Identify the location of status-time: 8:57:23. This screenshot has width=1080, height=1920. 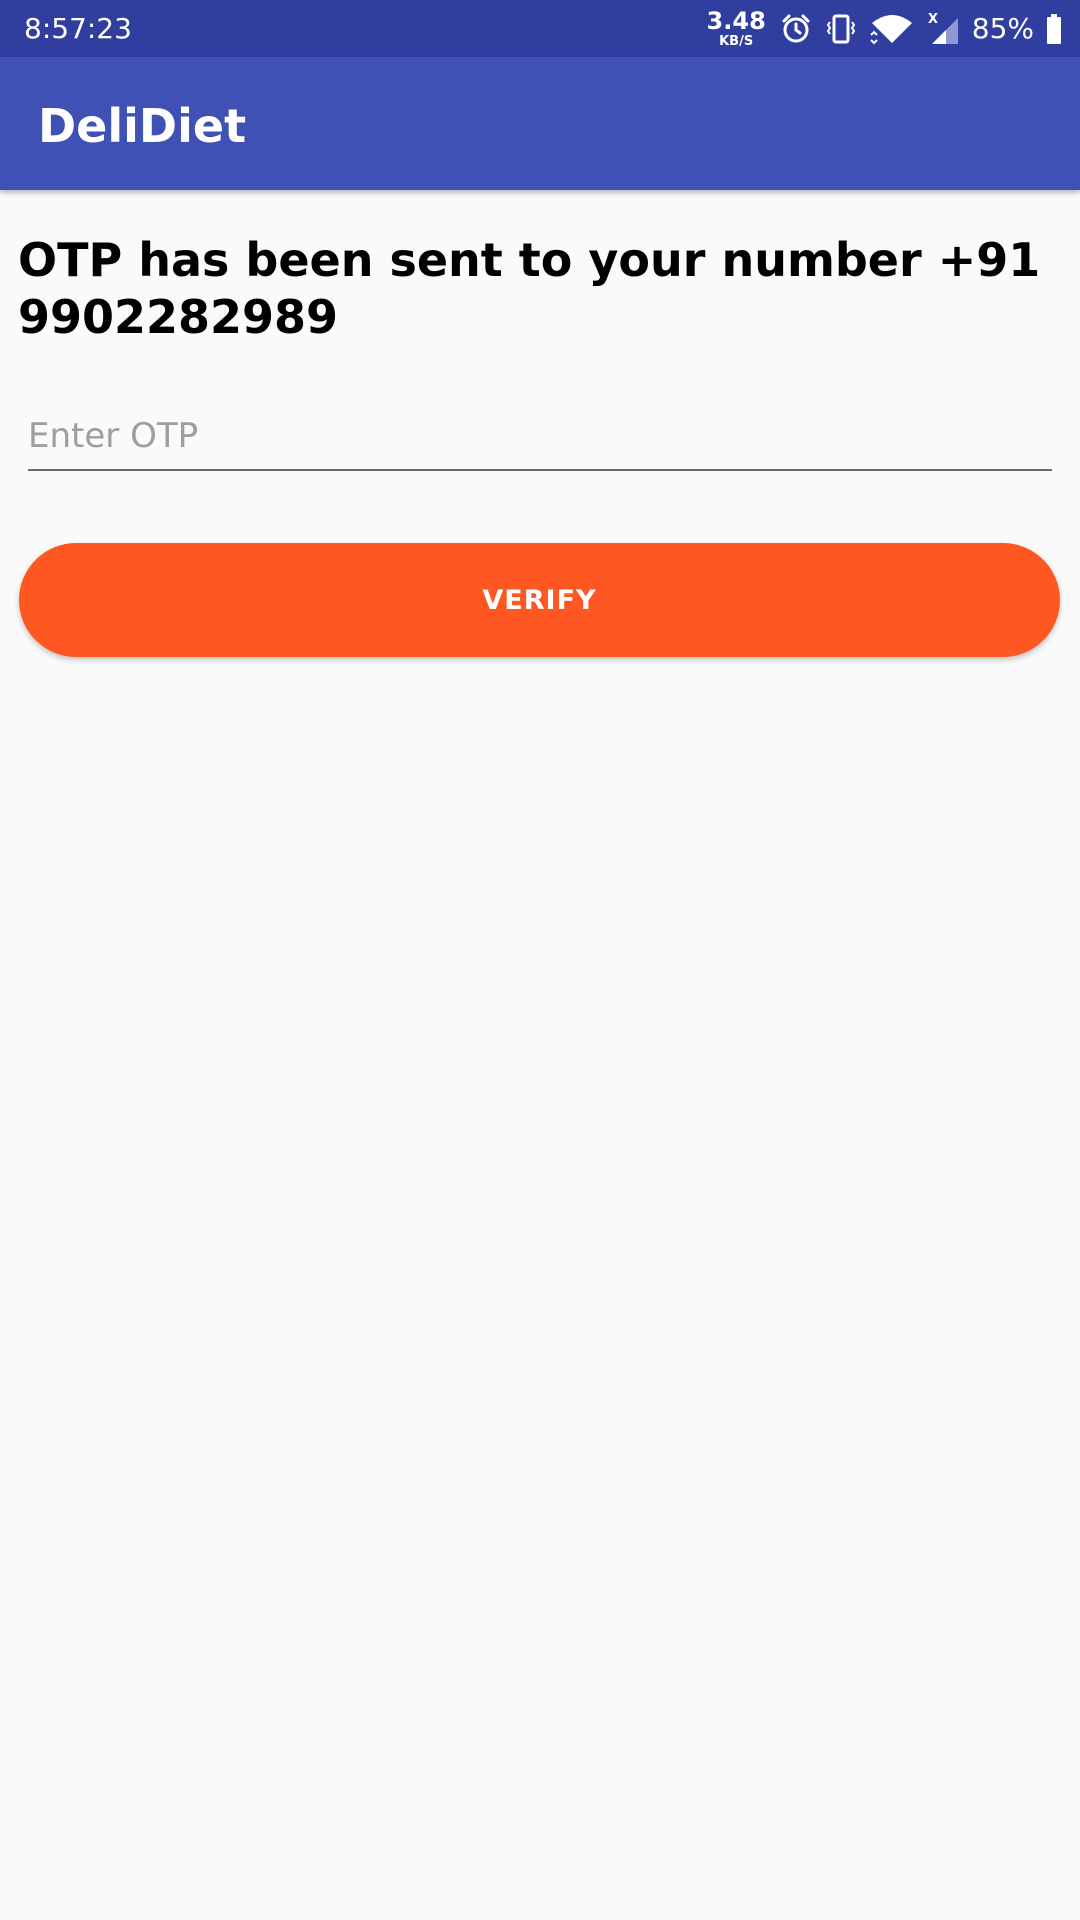
(78, 28).